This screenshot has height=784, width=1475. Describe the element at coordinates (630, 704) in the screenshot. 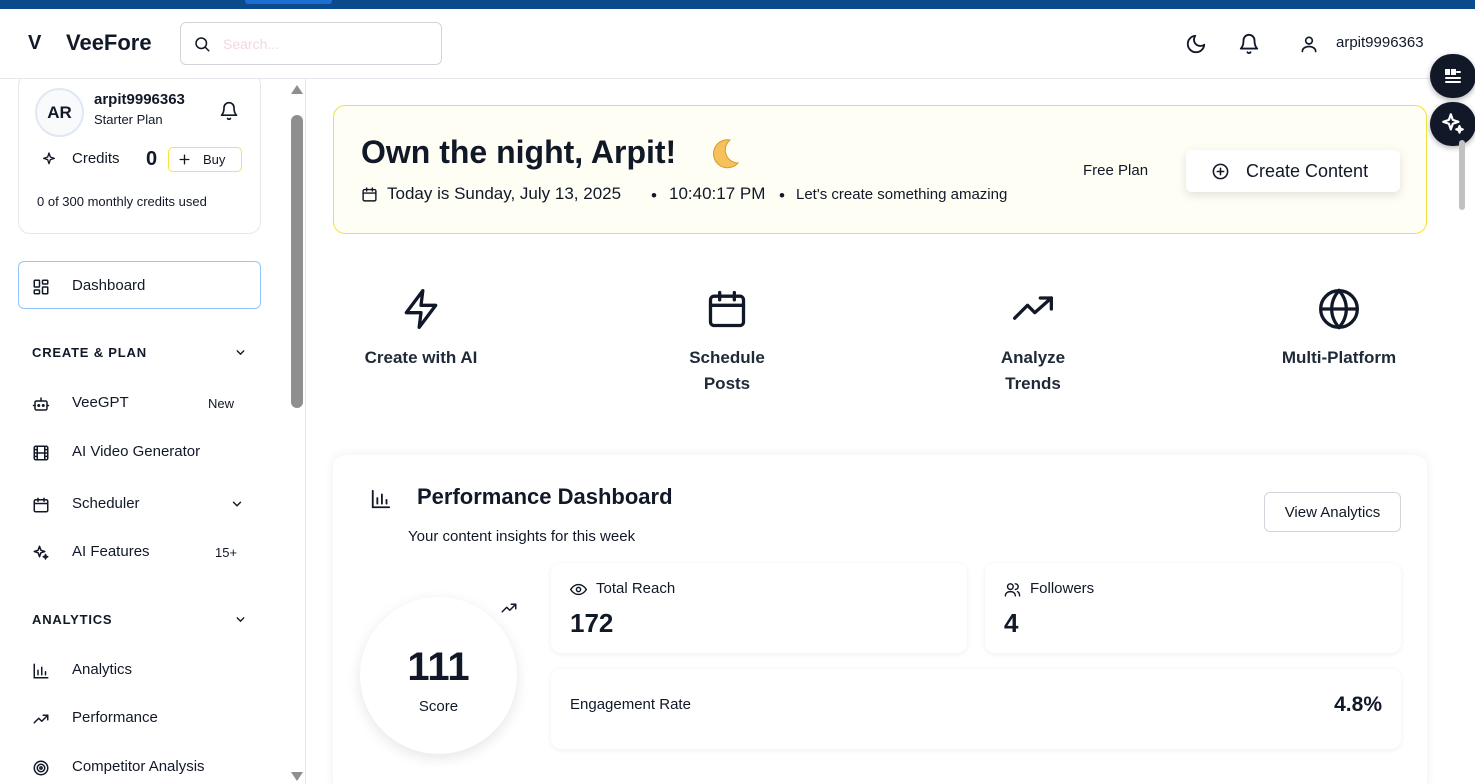

I see `engagement-rate-label: Engagement Rate` at that location.